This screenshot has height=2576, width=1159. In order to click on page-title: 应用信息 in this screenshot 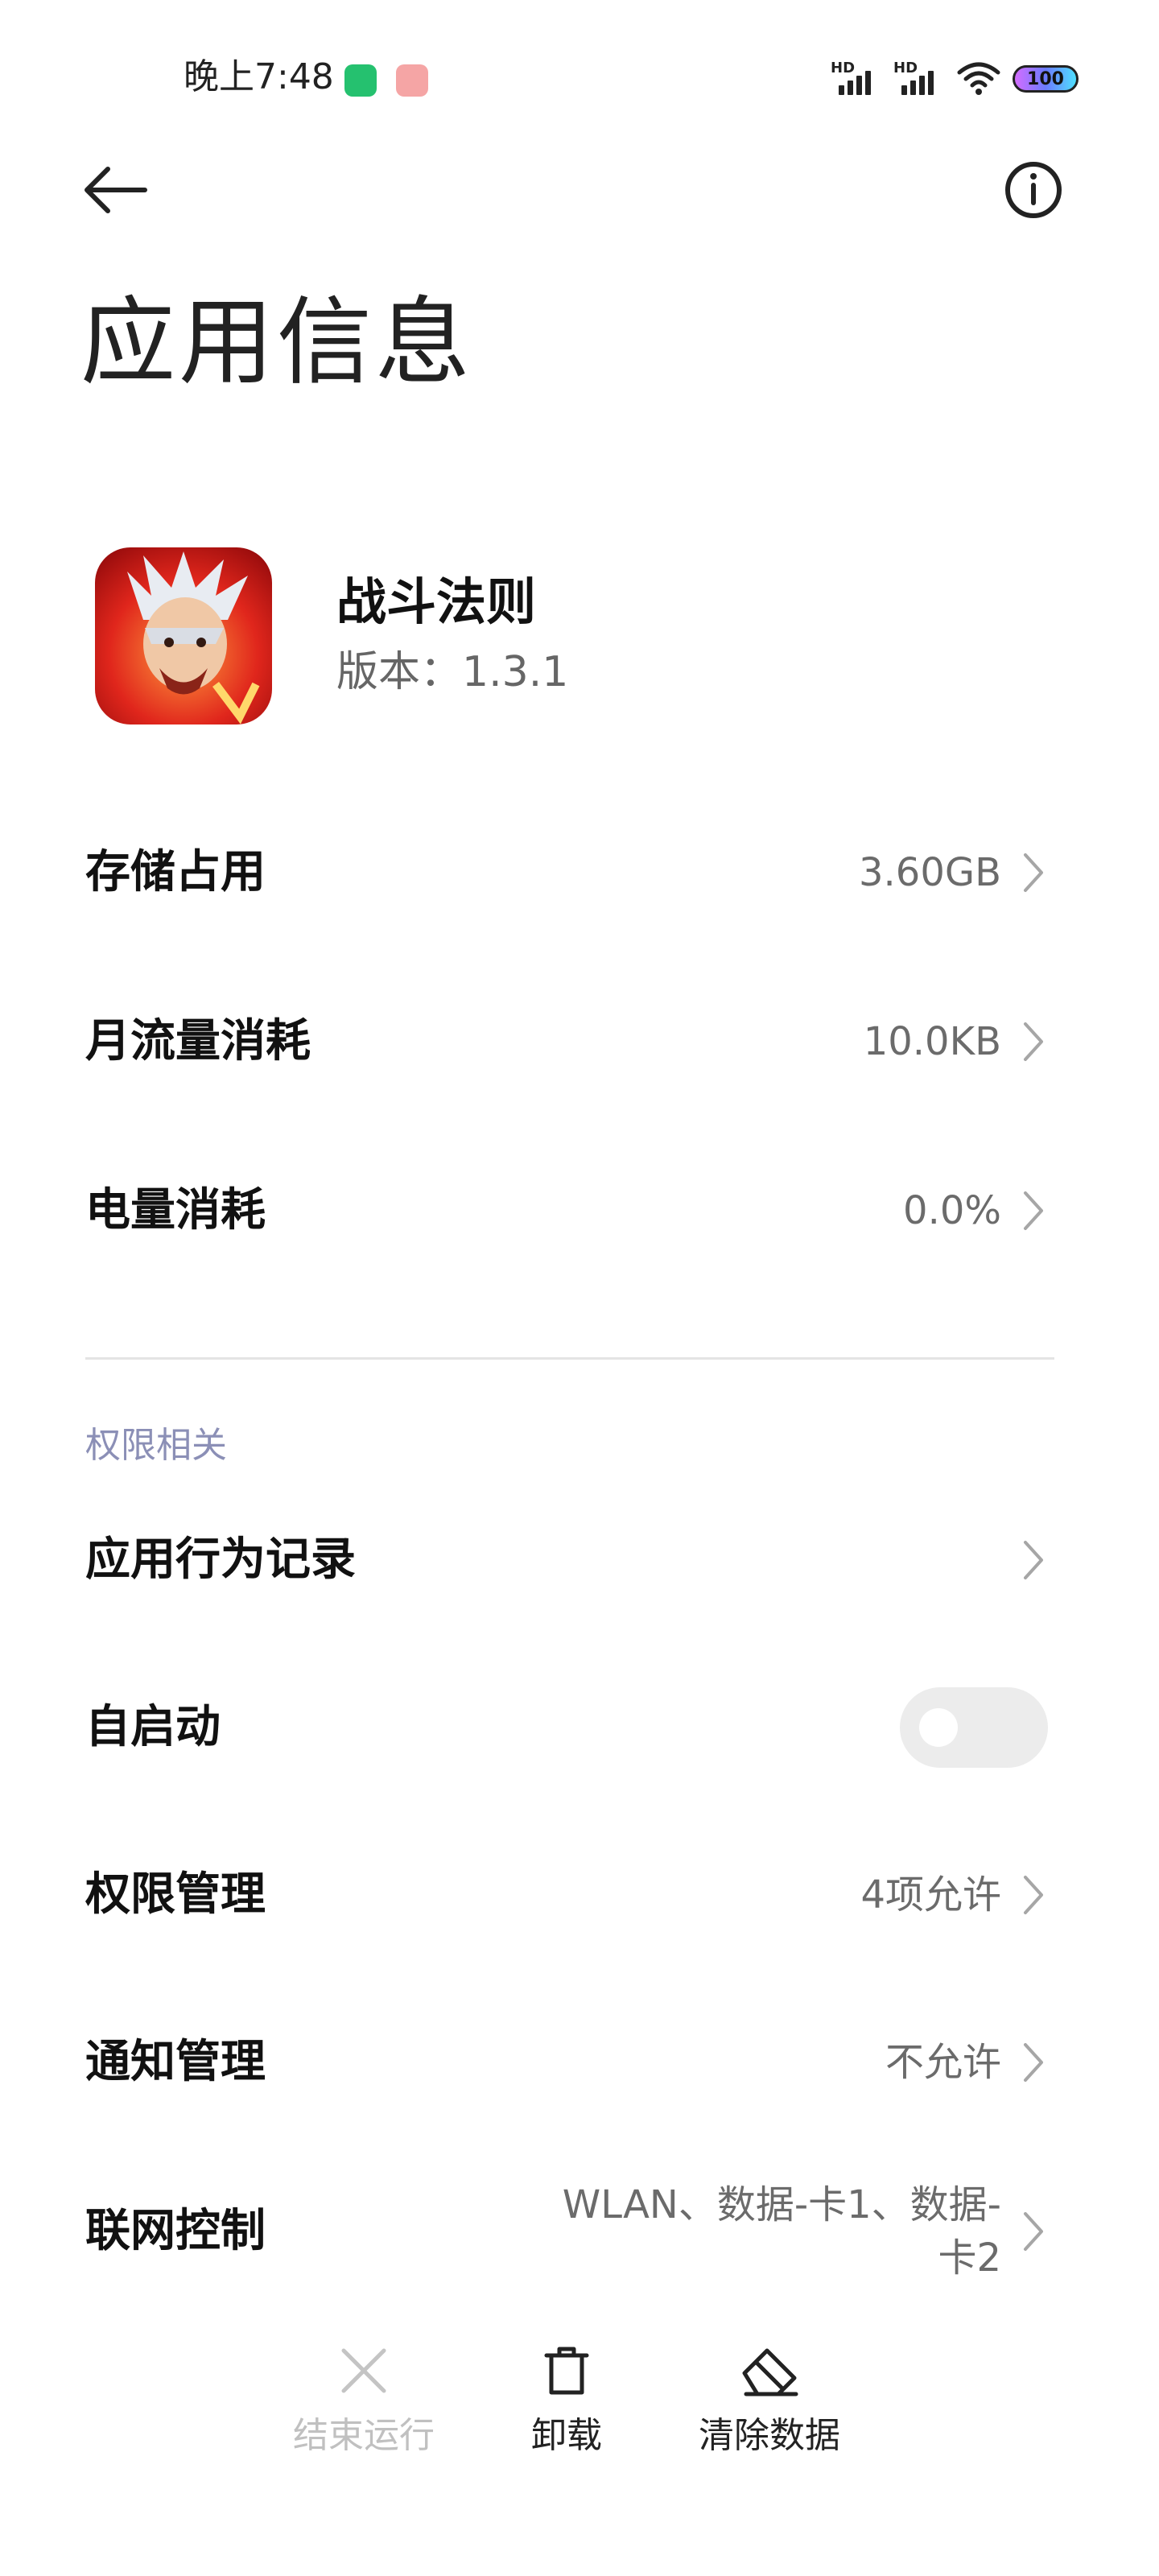, I will do `click(277, 342)`.